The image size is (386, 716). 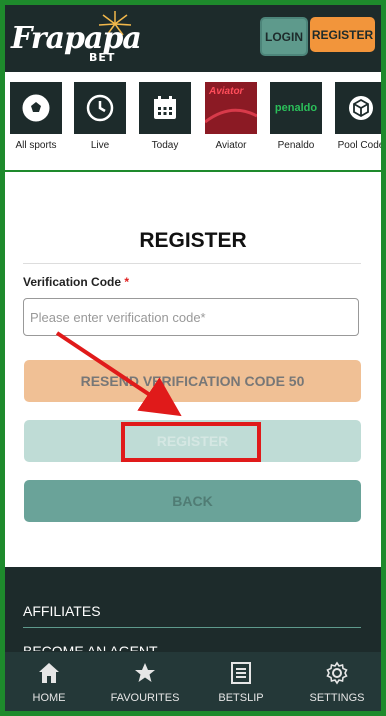 What do you see at coordinates (358, 108) in the screenshot?
I see `cube-icon` at bounding box center [358, 108].